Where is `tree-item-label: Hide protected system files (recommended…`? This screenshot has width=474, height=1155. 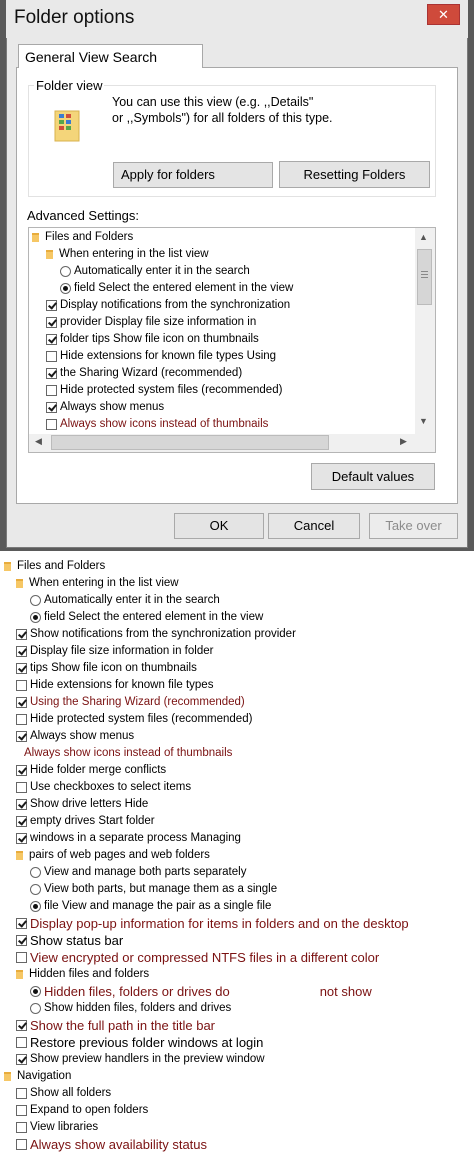
tree-item-label: Hide protected system files (recommended… is located at coordinates (141, 719).